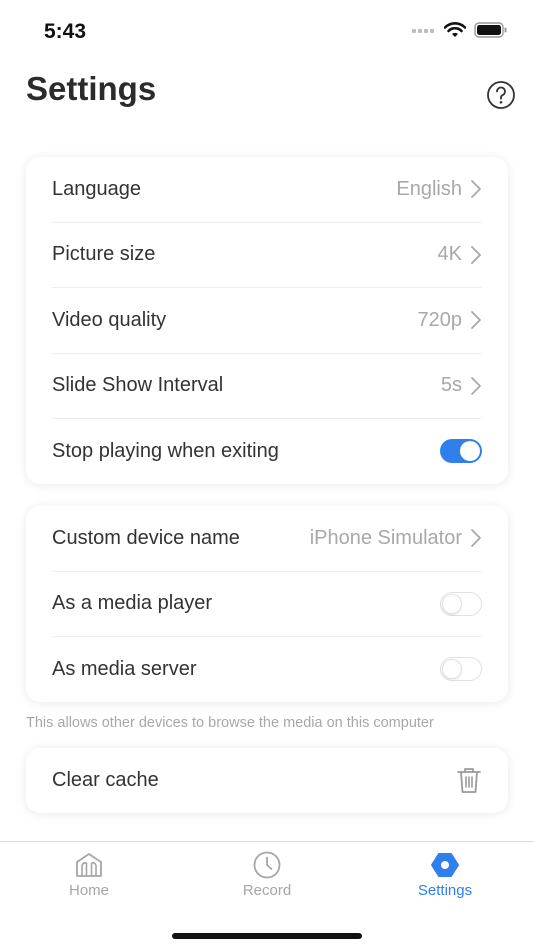  What do you see at coordinates (267, 190) in the screenshot?
I see `setting-language: Language English` at bounding box center [267, 190].